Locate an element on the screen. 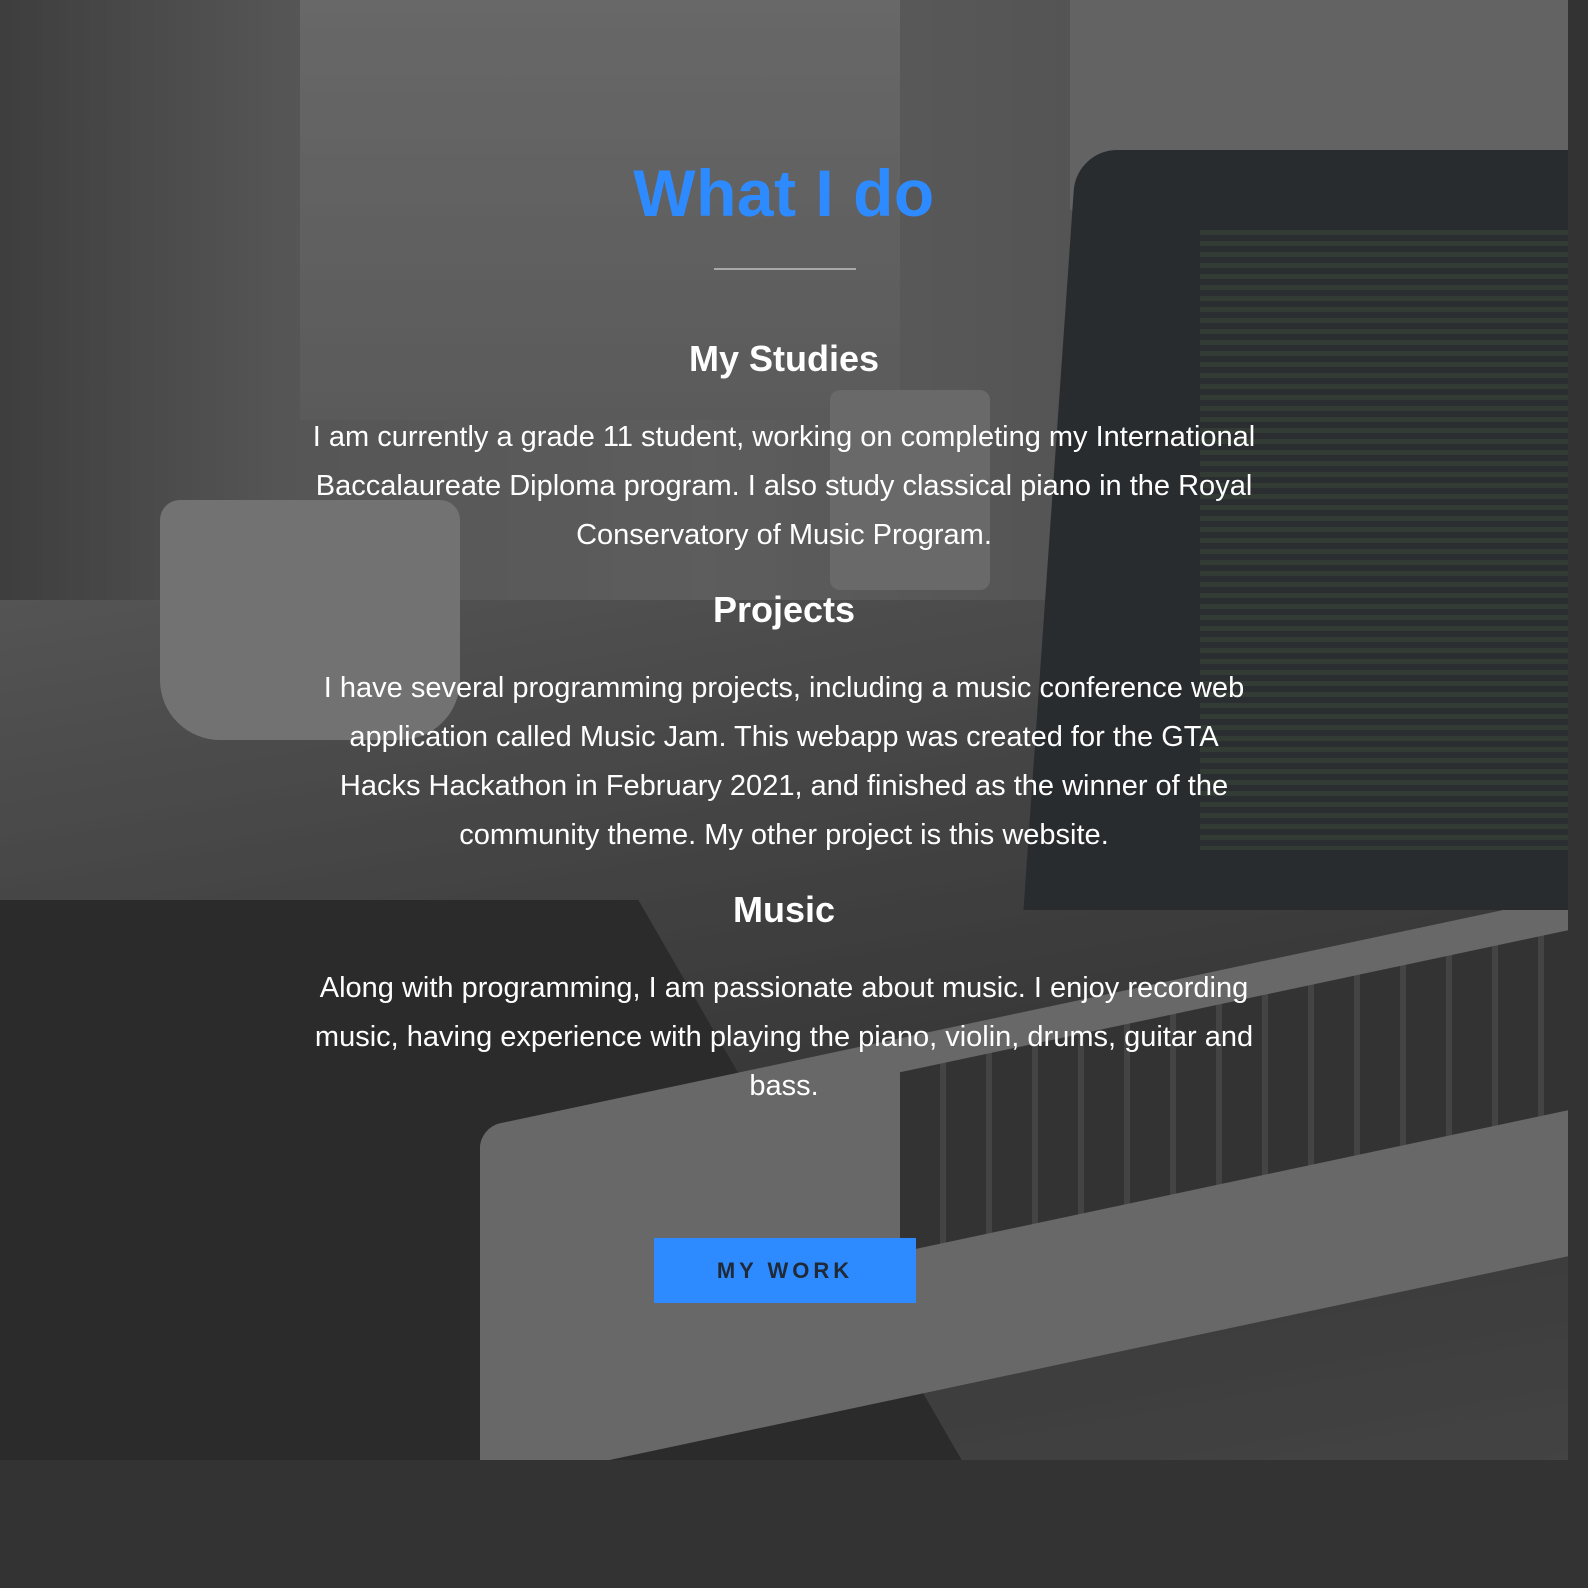 Image resolution: width=1588 pixels, height=1588 pixels. footer-bar is located at coordinates (784, 1514).